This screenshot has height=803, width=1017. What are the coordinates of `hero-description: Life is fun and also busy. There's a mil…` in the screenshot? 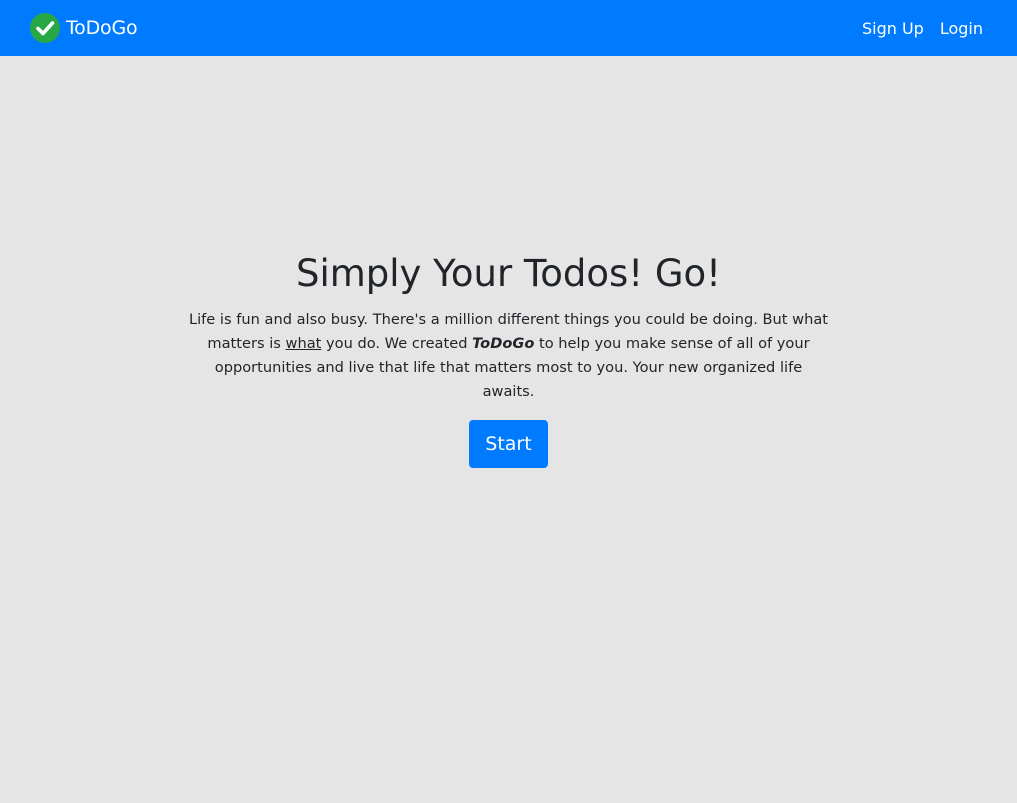 It's located at (509, 356).